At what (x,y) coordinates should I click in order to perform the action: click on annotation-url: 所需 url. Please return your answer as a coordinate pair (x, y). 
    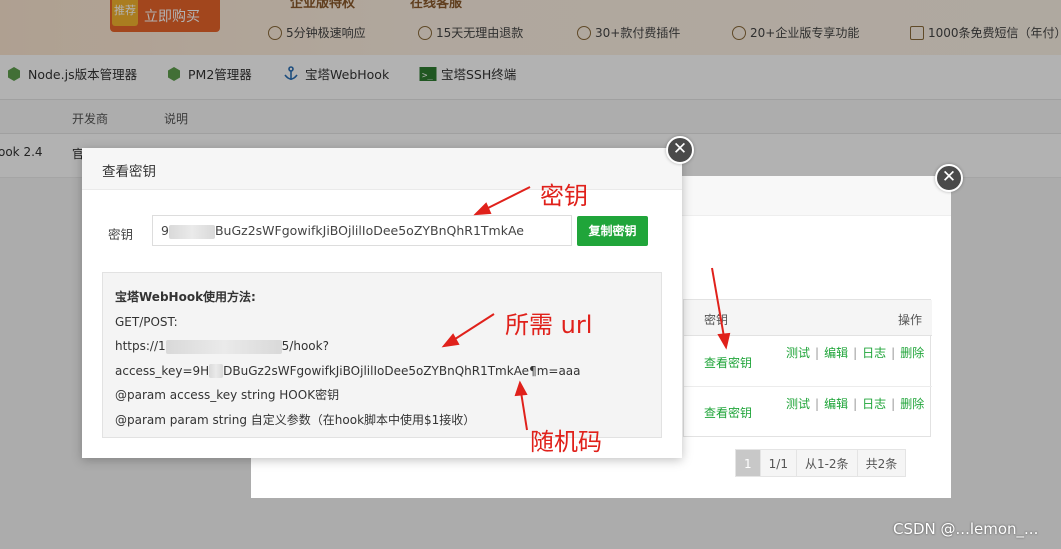
    Looking at the image, I should click on (549, 325).